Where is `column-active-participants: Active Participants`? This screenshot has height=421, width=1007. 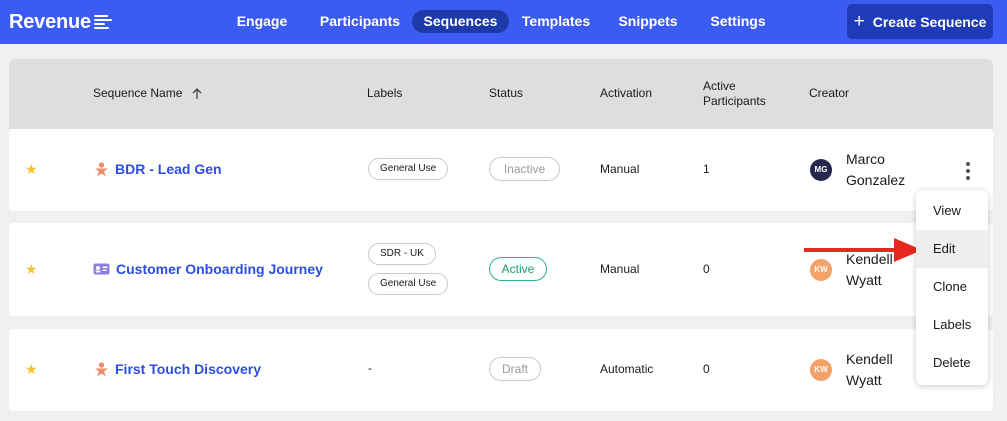 column-active-participants: Active Participants is located at coordinates (734, 94).